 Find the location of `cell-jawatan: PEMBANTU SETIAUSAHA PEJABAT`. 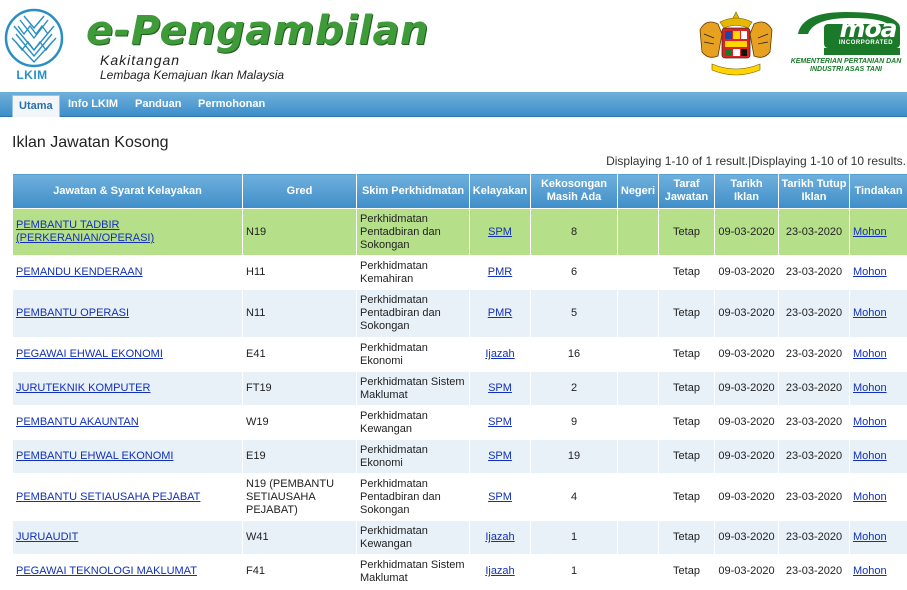

cell-jawatan: PEMBANTU SETIAUSAHA PEJABAT is located at coordinates (127, 497).